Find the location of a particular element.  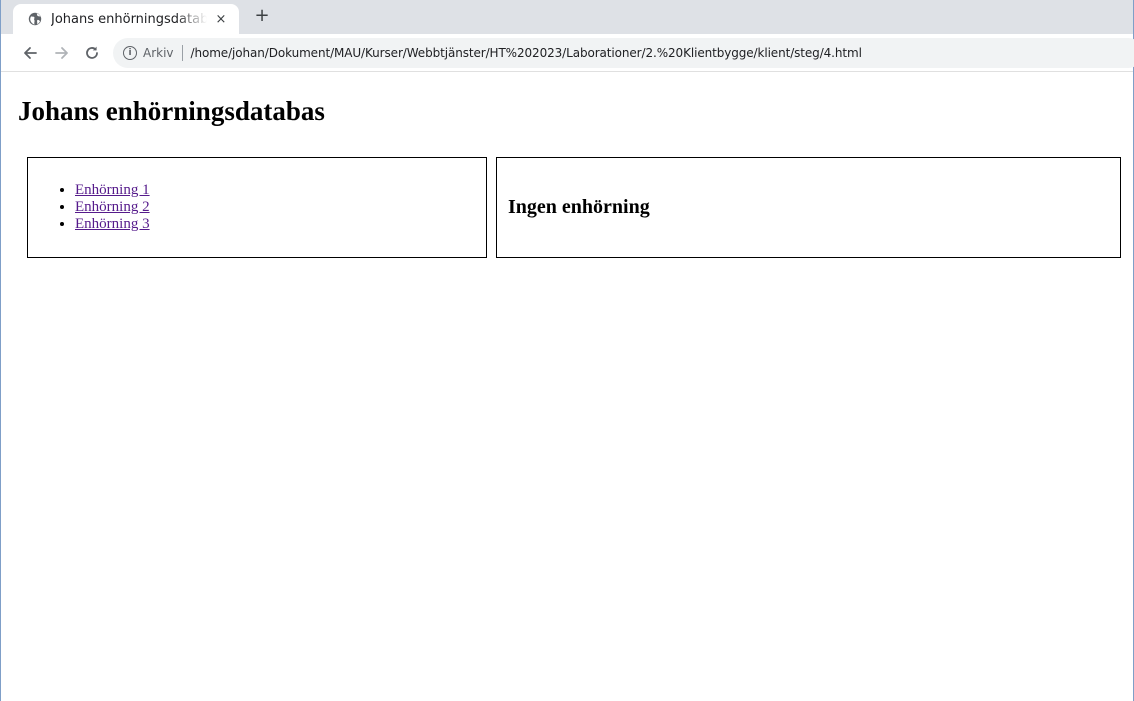

unicorn-link-3: Enhörning 3 is located at coordinates (112, 224).